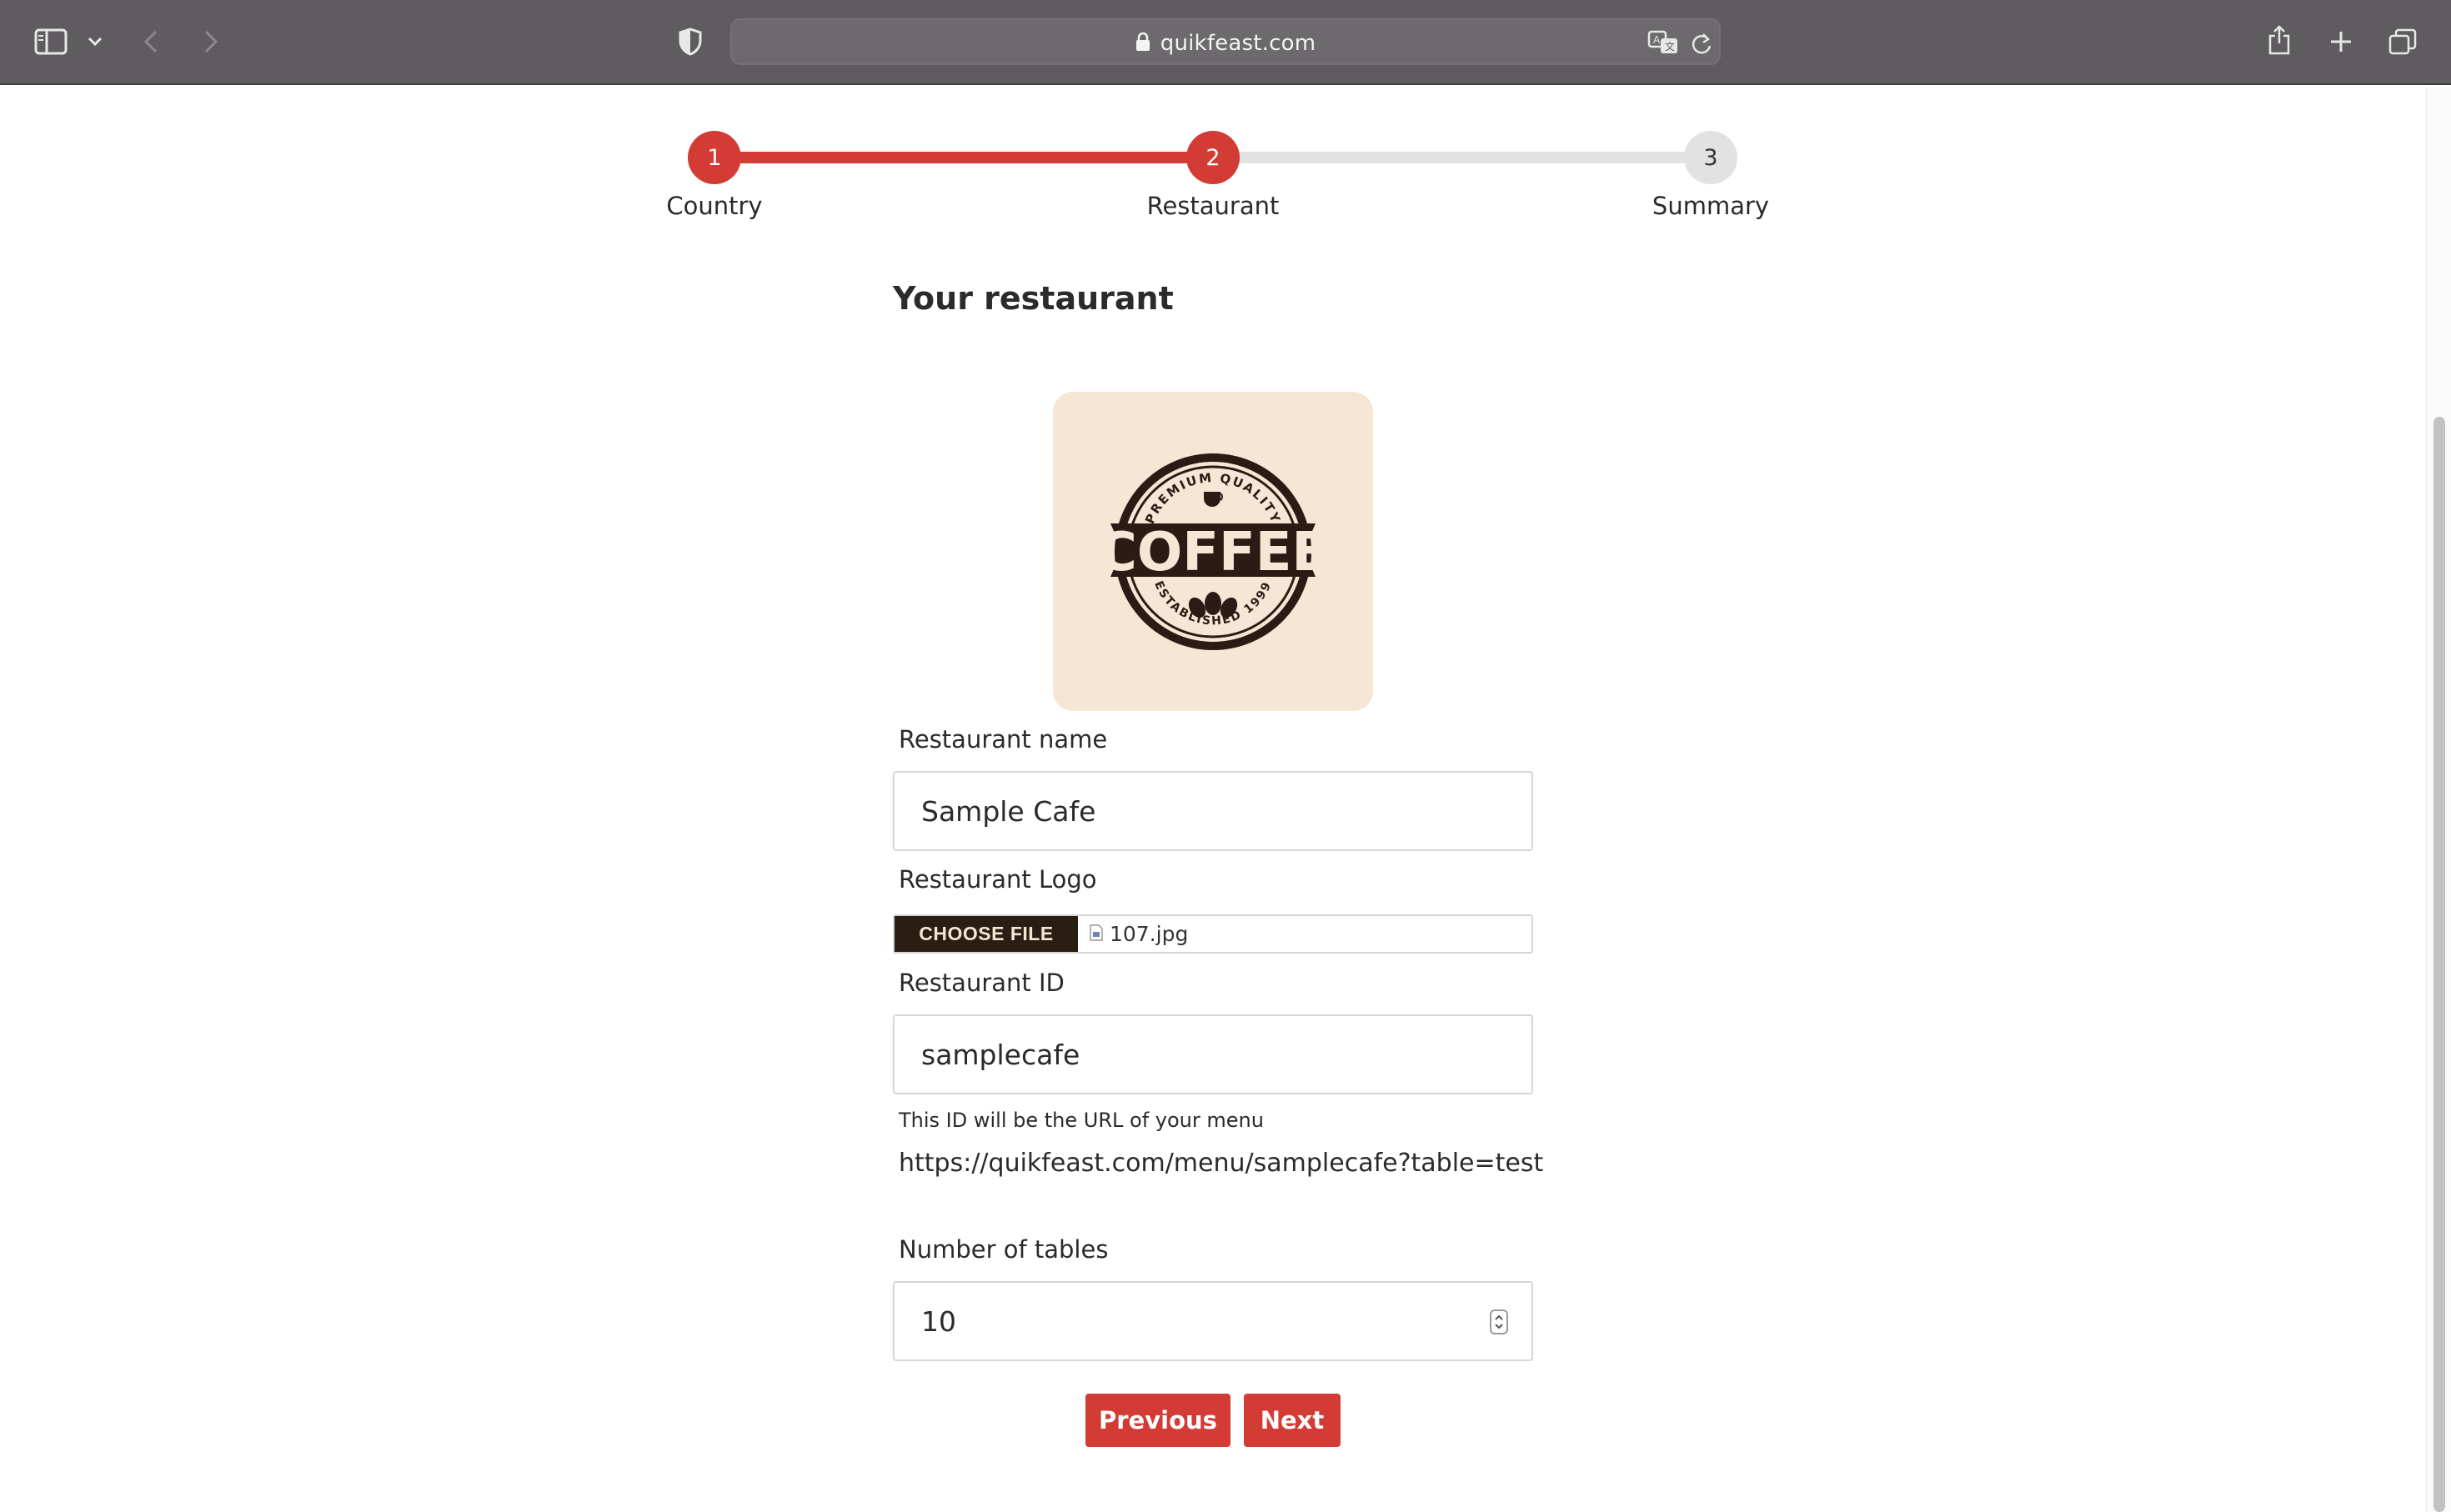  Describe the element at coordinates (1657, 40) in the screenshot. I see `svg-text: A` at that location.